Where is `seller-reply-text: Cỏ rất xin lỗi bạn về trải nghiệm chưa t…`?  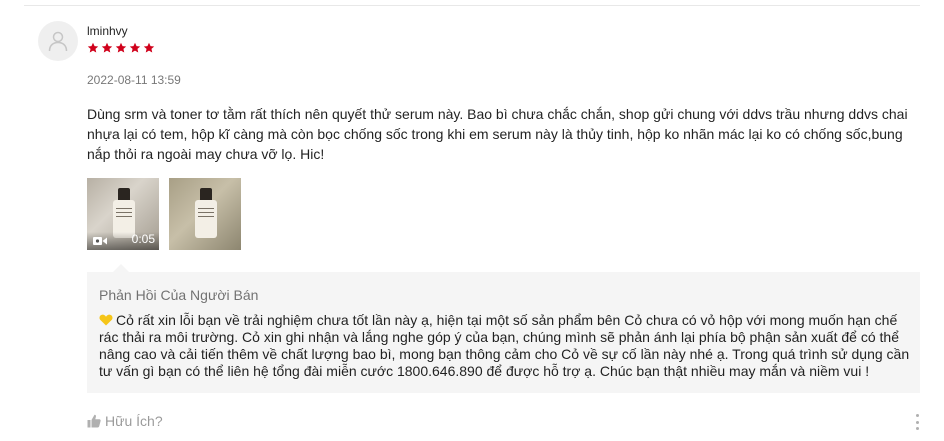 seller-reply-text: Cỏ rất xin lỗi bạn về trải nghiệm chưa t… is located at coordinates (504, 345).